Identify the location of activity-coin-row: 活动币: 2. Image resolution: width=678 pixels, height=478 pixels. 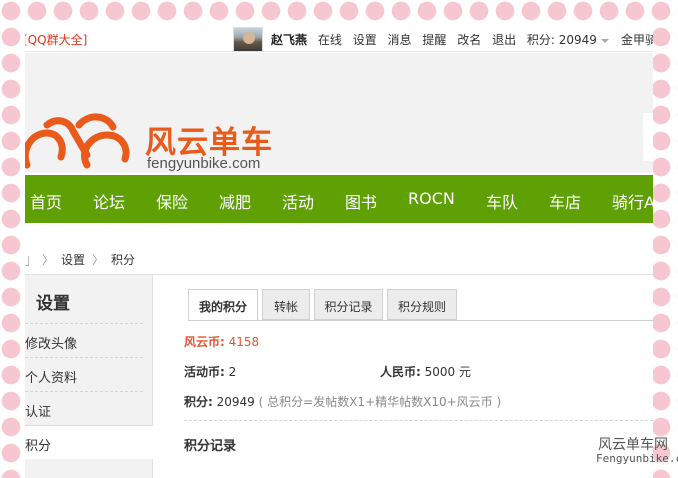
(210, 371).